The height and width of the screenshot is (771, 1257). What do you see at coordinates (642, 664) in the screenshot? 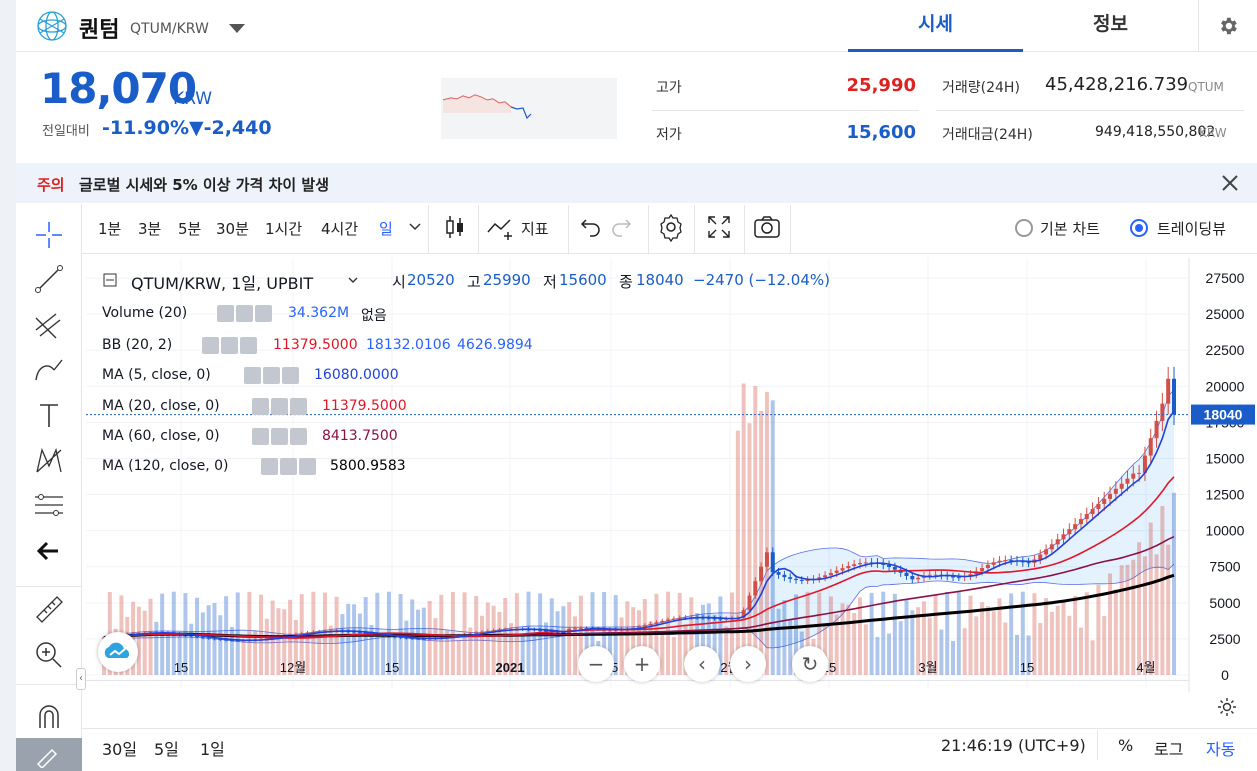
I see `zoom-in-button: +` at bounding box center [642, 664].